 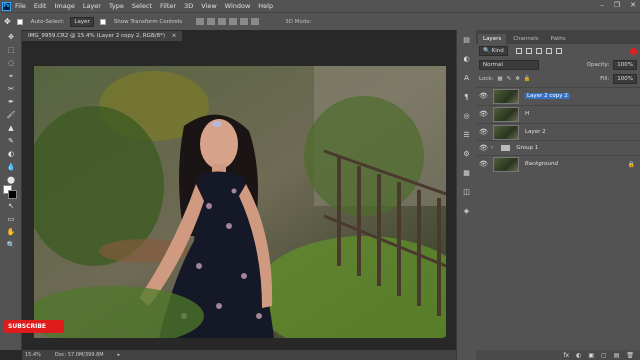 What do you see at coordinates (517, 79) in the screenshot?
I see `lock-position-icon: ✥` at bounding box center [517, 79].